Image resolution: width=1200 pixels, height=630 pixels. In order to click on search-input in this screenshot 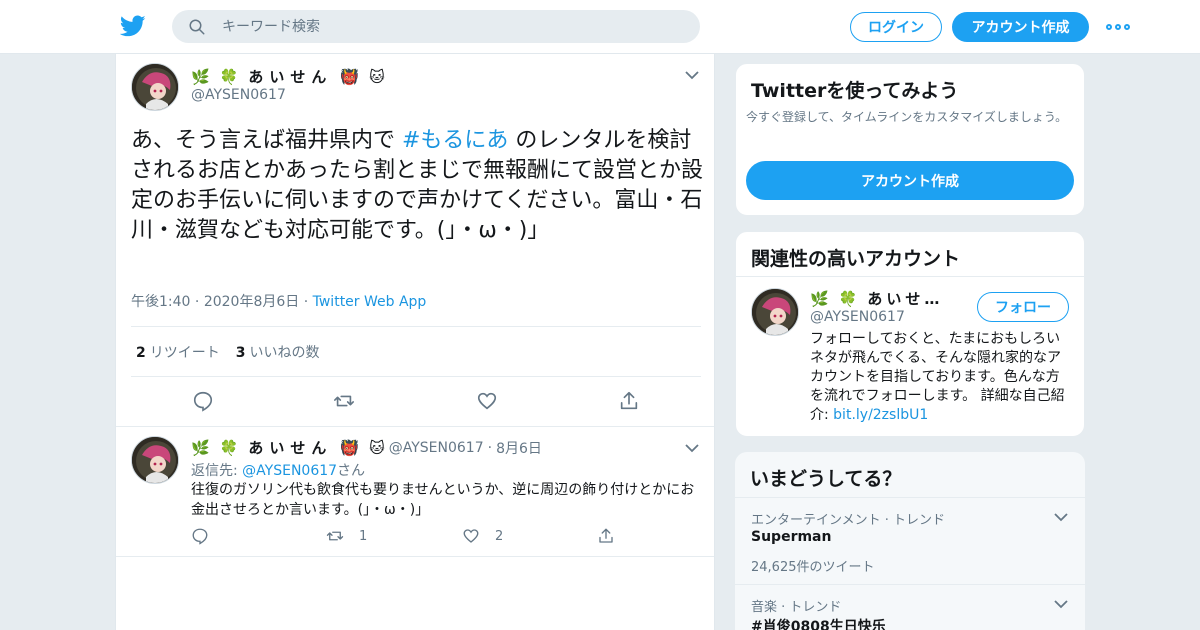, I will do `click(452, 26)`.